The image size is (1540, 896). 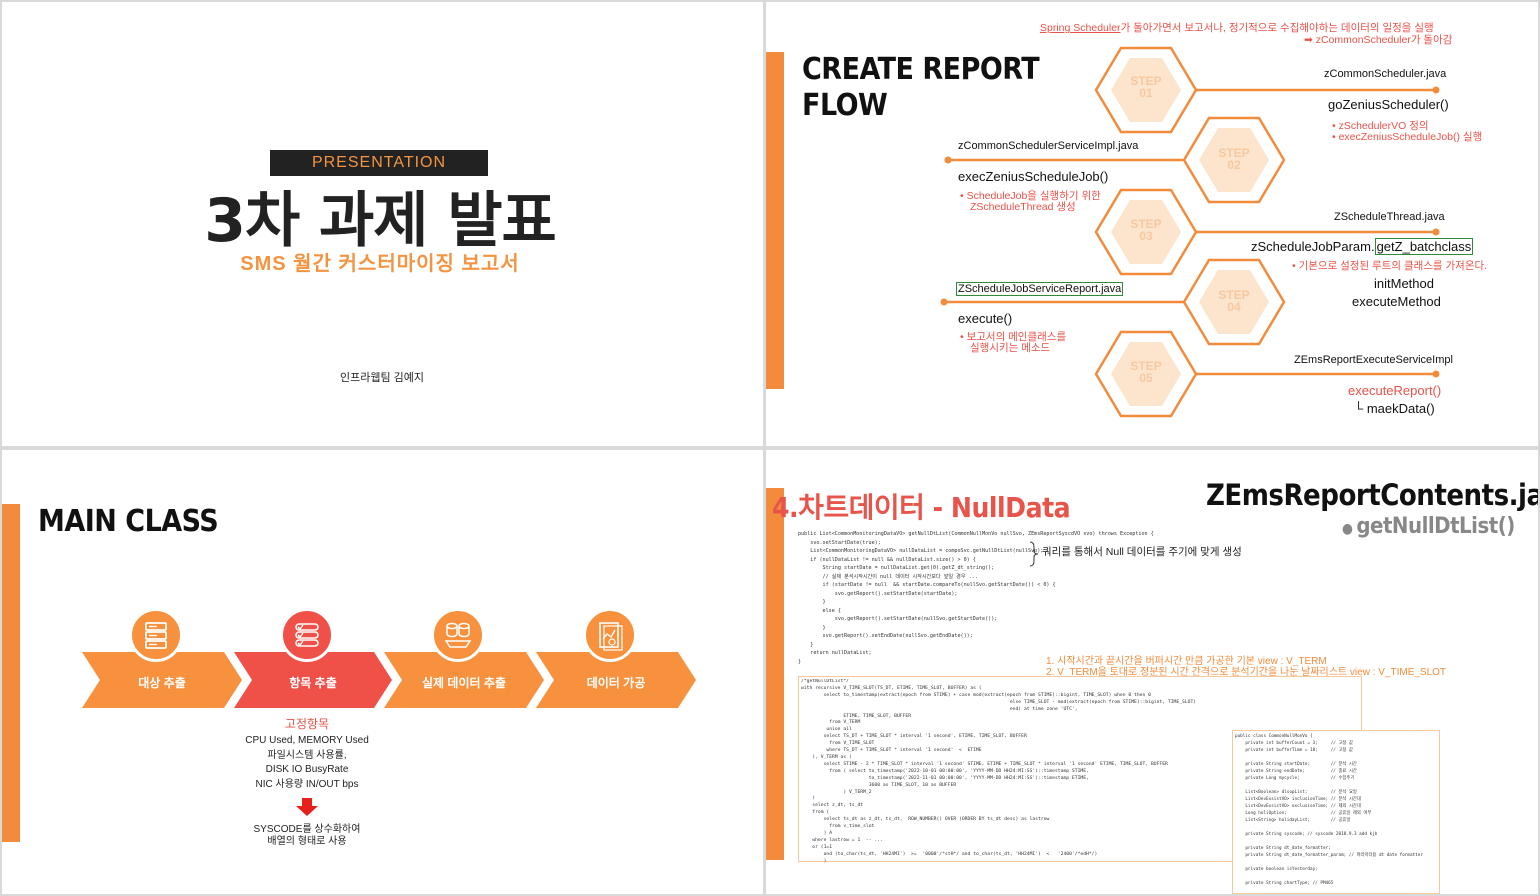 What do you see at coordinates (1388, 104) in the screenshot?
I see `step1-method: goZeniusScheduler()` at bounding box center [1388, 104].